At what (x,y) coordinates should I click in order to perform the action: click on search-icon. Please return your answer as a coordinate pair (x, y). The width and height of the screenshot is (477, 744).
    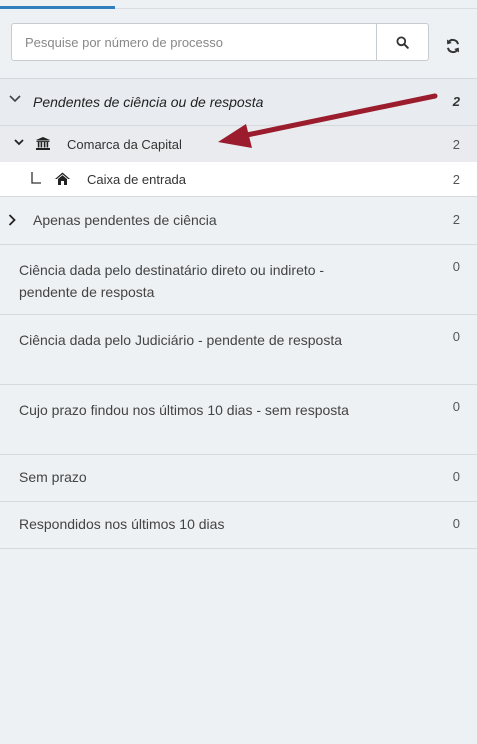
    Looking at the image, I should click on (402, 42).